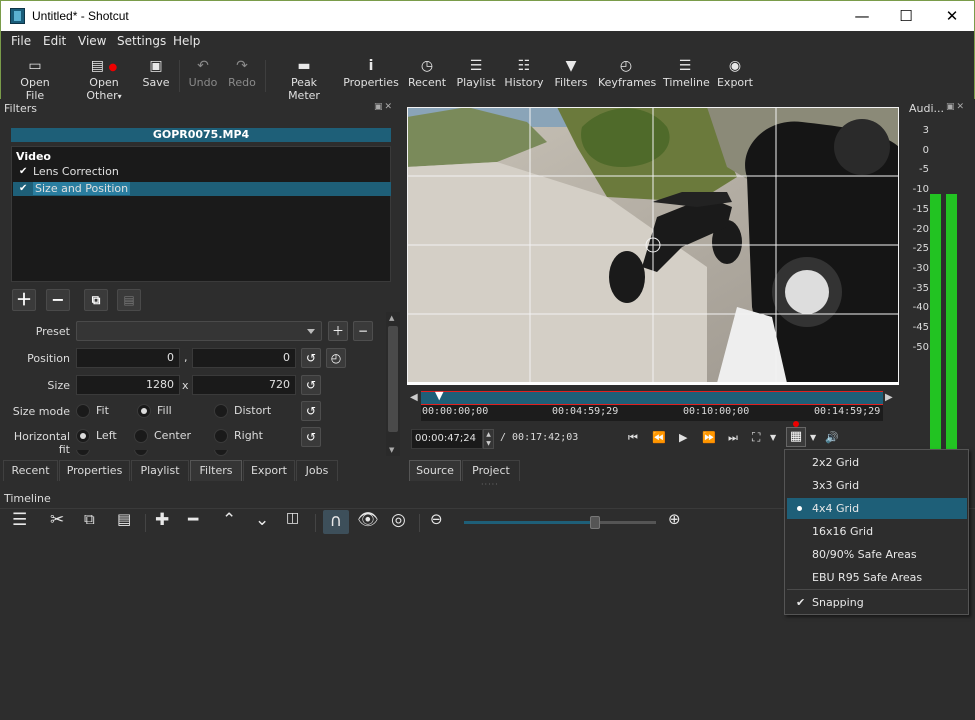 The width and height of the screenshot is (975, 720). I want to click on preset-combobox, so click(199, 331).